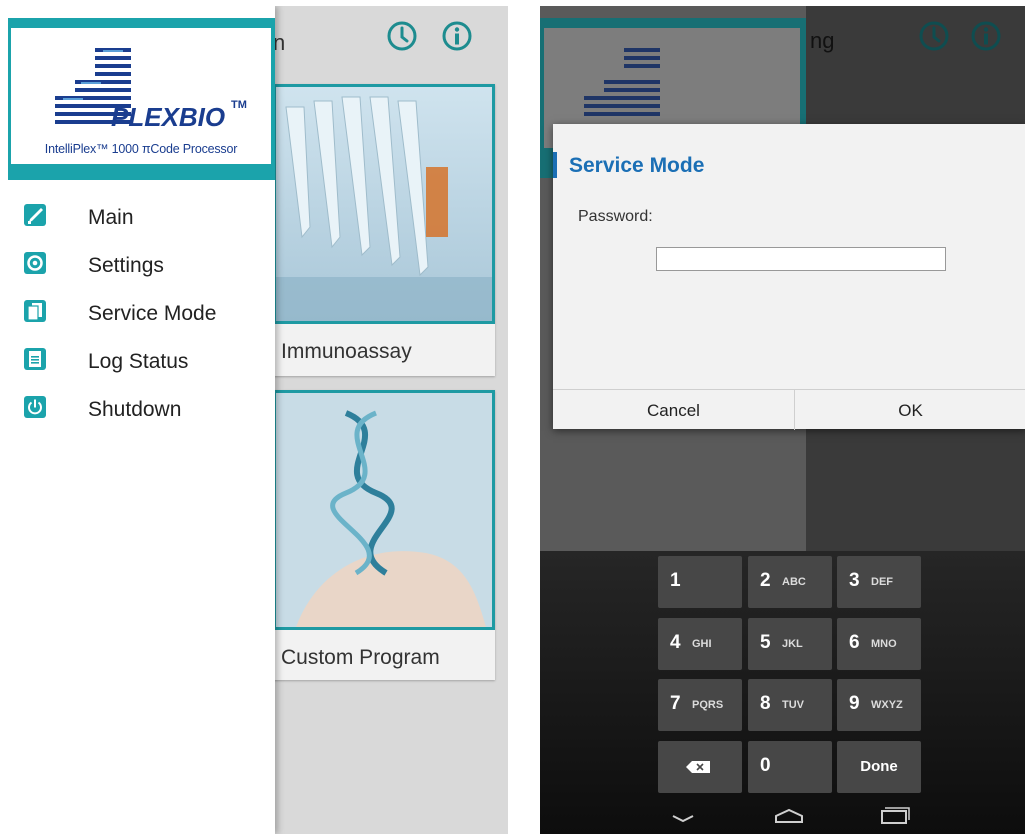  What do you see at coordinates (879, 644) in the screenshot?
I see `key-6: 6 MNO` at bounding box center [879, 644].